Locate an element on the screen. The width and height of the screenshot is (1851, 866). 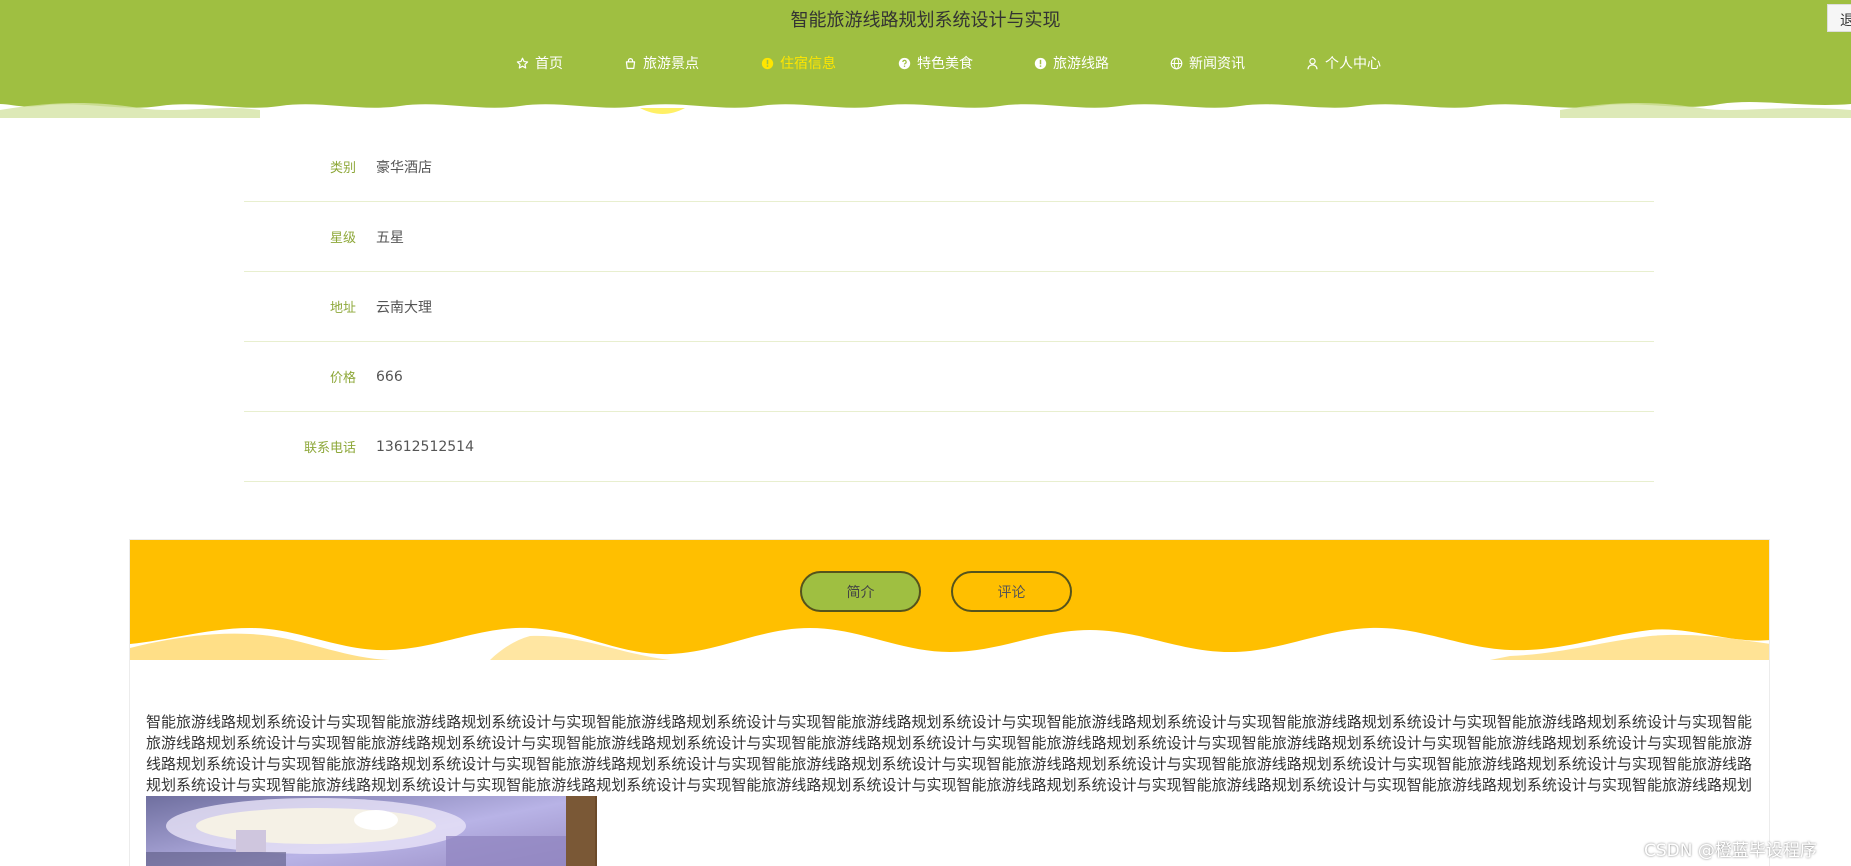
hotel-room-image is located at coordinates (370, 831).